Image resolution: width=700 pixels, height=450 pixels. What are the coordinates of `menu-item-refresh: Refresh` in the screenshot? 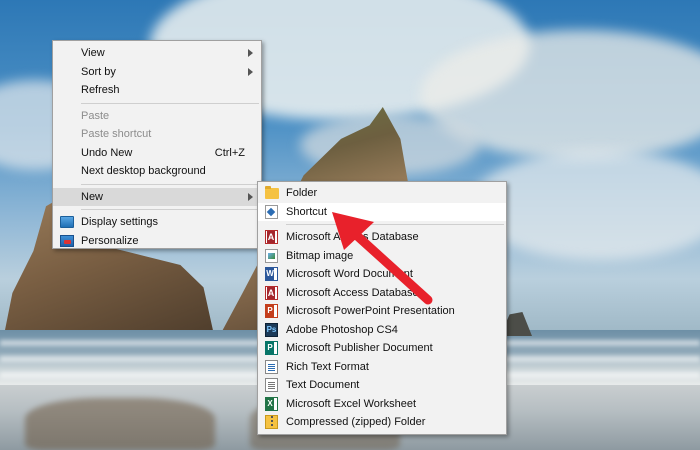 It's located at (157, 90).